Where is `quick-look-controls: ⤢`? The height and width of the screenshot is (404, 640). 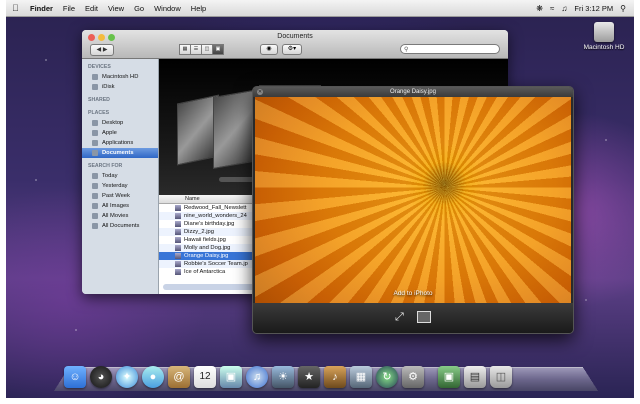
quick-look-controls: ⤢ is located at coordinates (413, 318).